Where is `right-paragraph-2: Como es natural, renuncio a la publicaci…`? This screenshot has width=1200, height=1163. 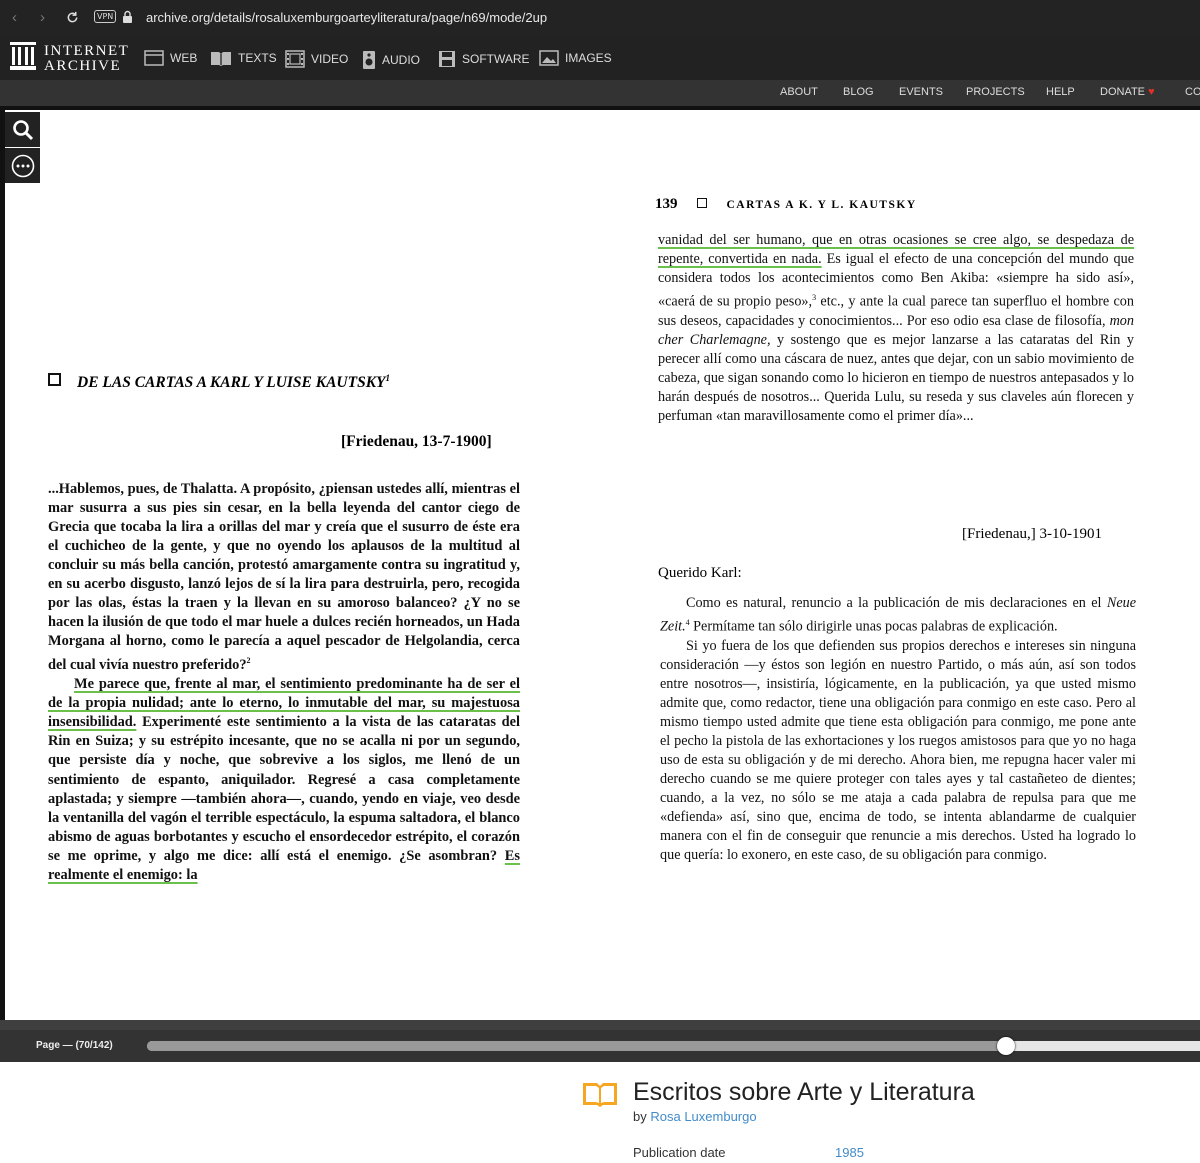
right-paragraph-2: Como es natural, renuncio a la publicaci… is located at coordinates (898, 615).